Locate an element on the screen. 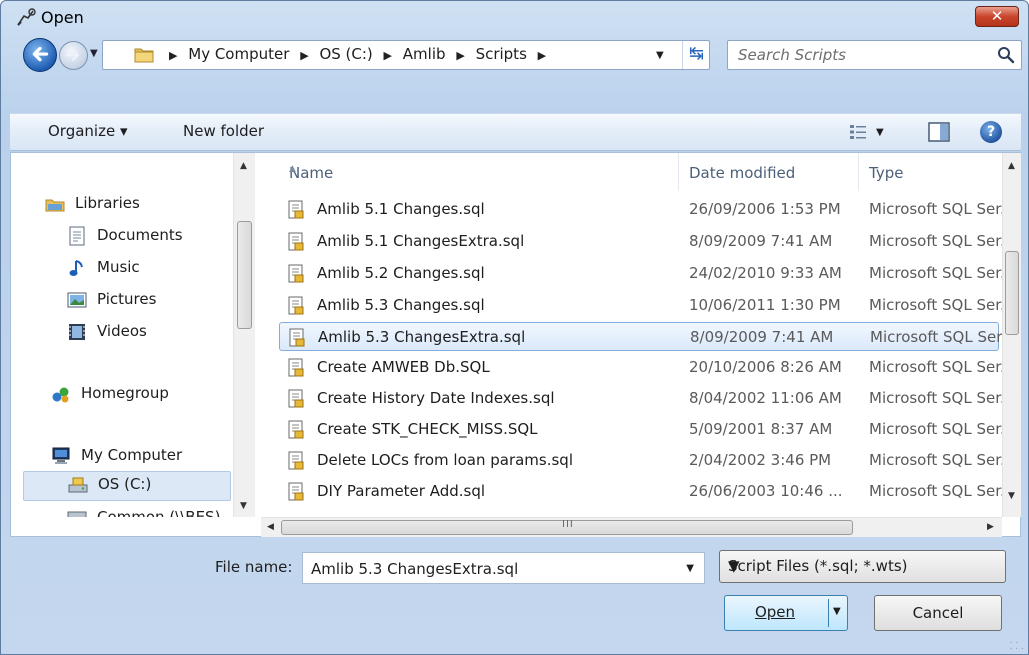 This screenshot has height=655, width=1029. change-view-icon is located at coordinates (858, 132).